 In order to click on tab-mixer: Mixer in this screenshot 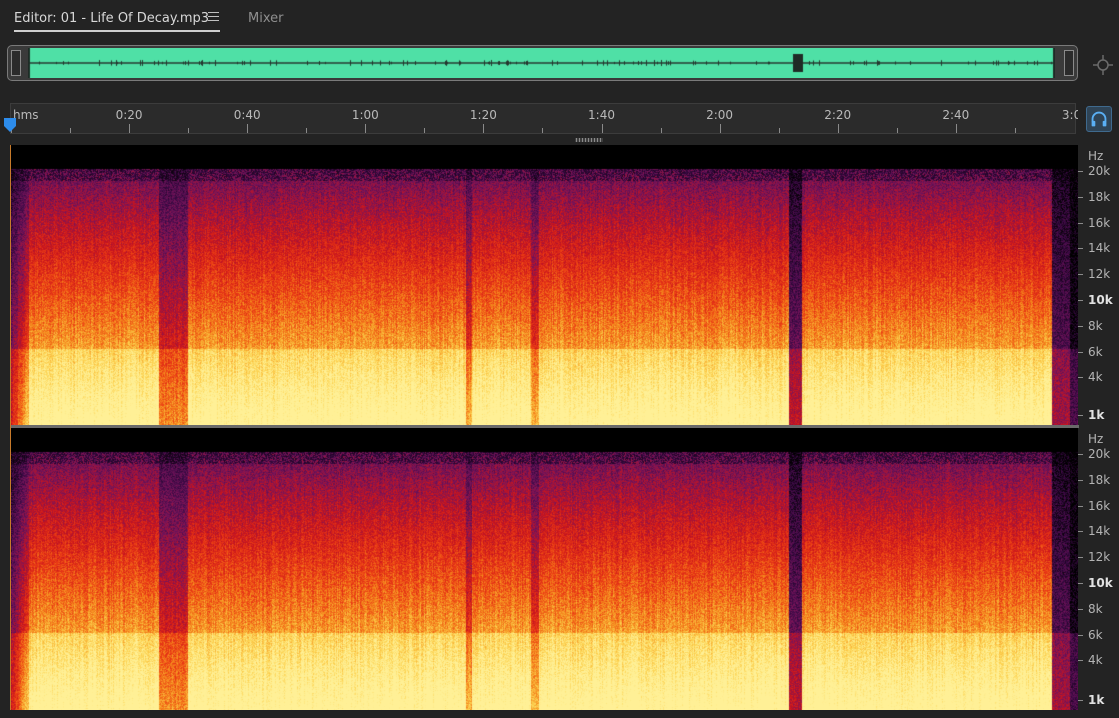, I will do `click(265, 19)`.